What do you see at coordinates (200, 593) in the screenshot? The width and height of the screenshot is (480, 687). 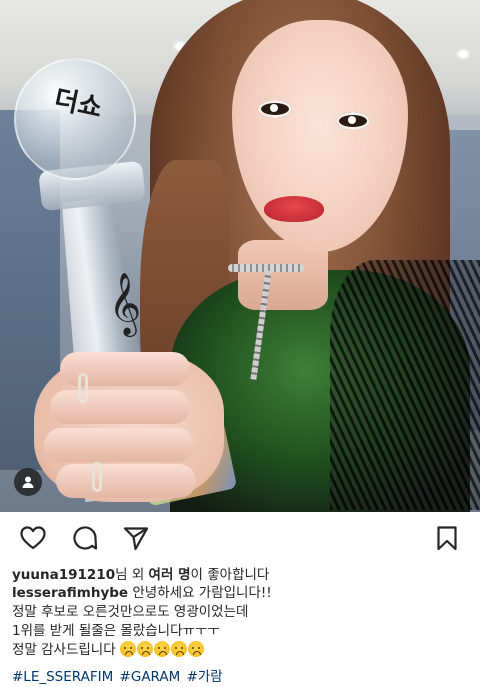 I see `caption-text: 안녕하세요 가람입니다!!` at bounding box center [200, 593].